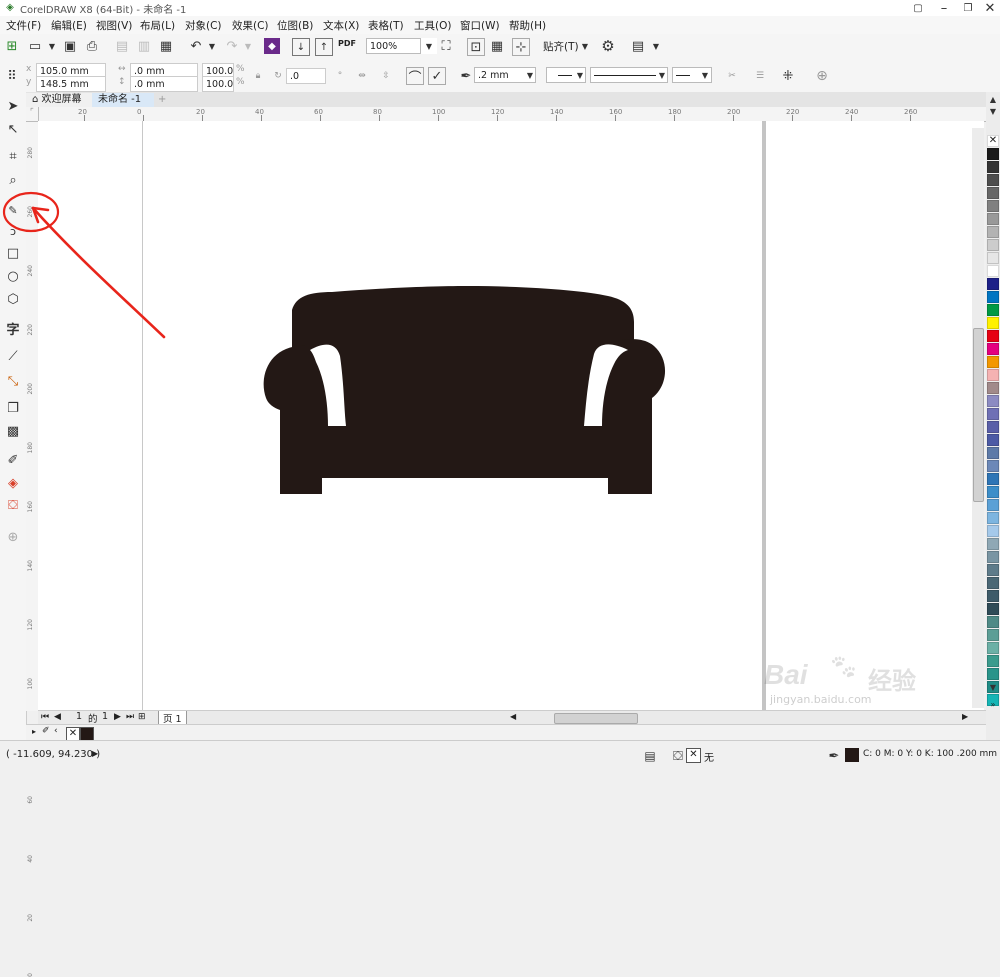  Describe the element at coordinates (218, 84) in the screenshot. I see `scale-height-field: 100.0` at that location.